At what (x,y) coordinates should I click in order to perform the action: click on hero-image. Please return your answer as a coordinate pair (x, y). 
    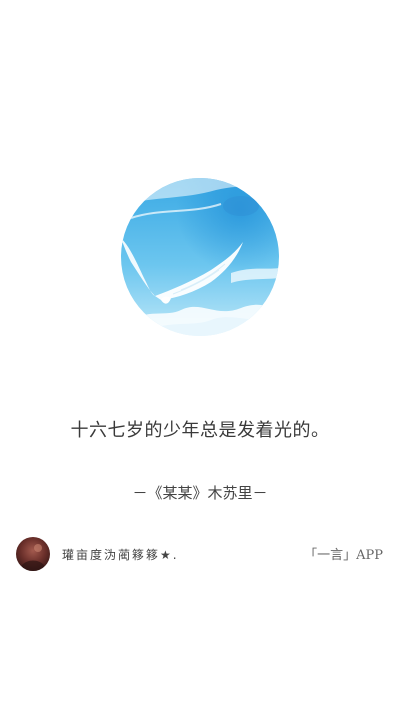
    Looking at the image, I should click on (200, 257).